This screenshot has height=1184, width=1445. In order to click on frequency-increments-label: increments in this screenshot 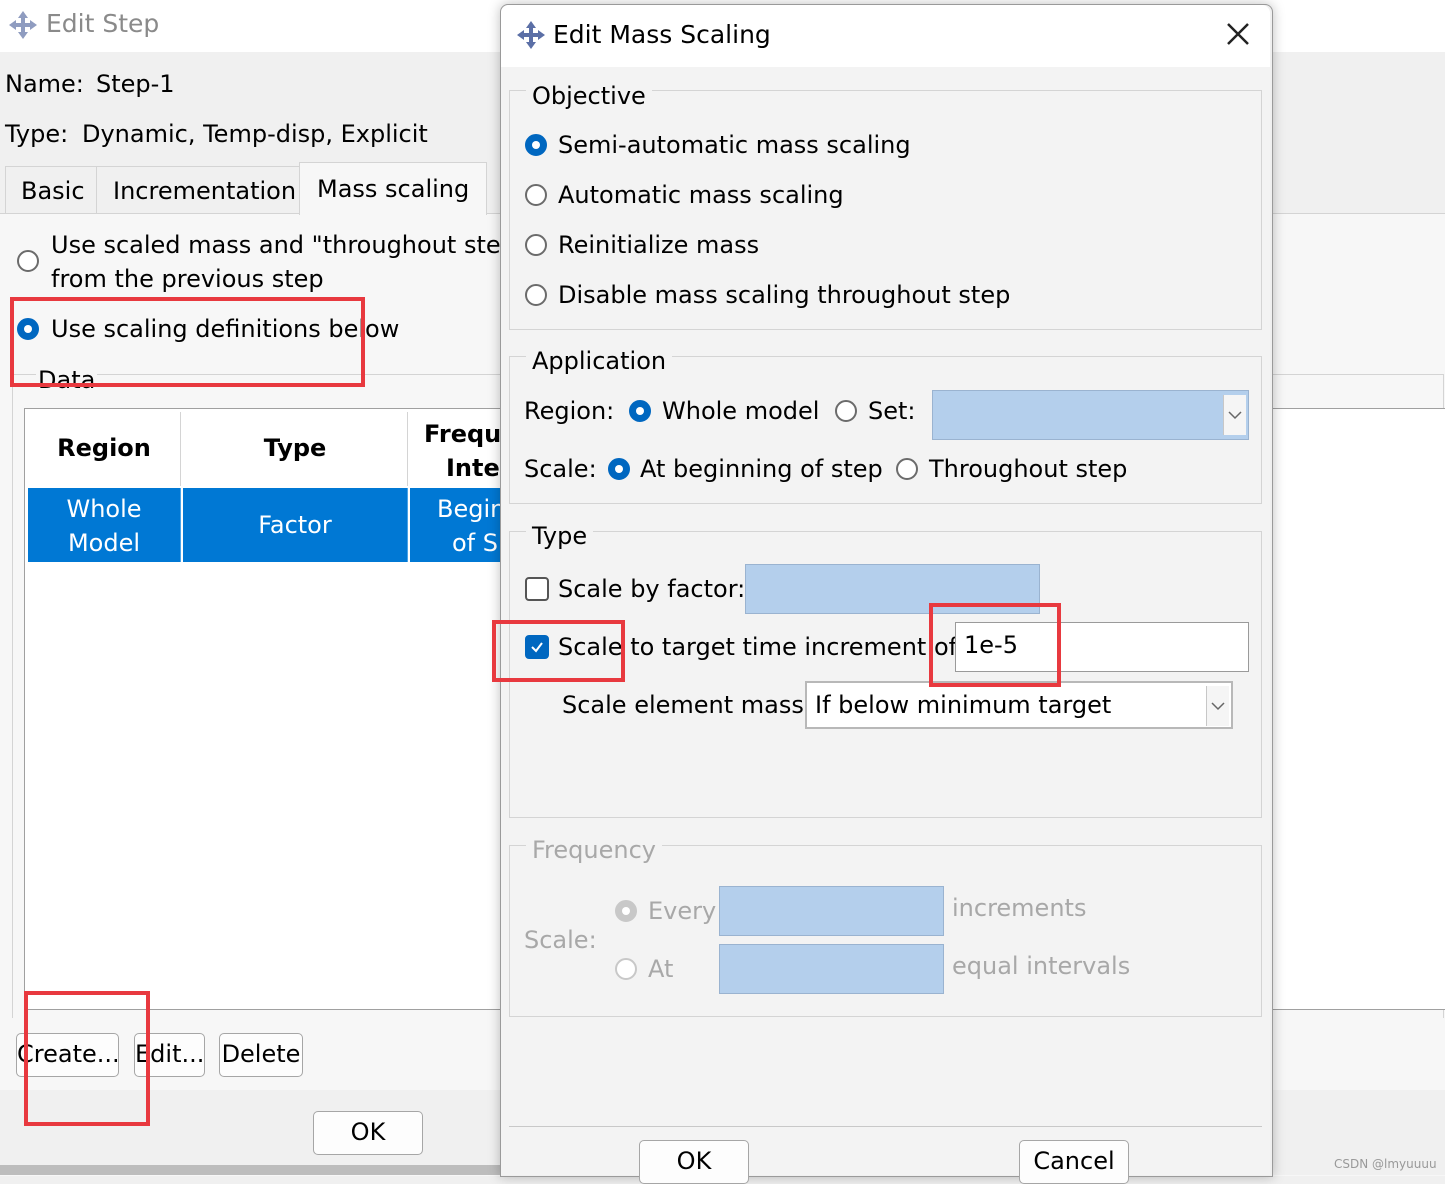, I will do `click(1019, 908)`.